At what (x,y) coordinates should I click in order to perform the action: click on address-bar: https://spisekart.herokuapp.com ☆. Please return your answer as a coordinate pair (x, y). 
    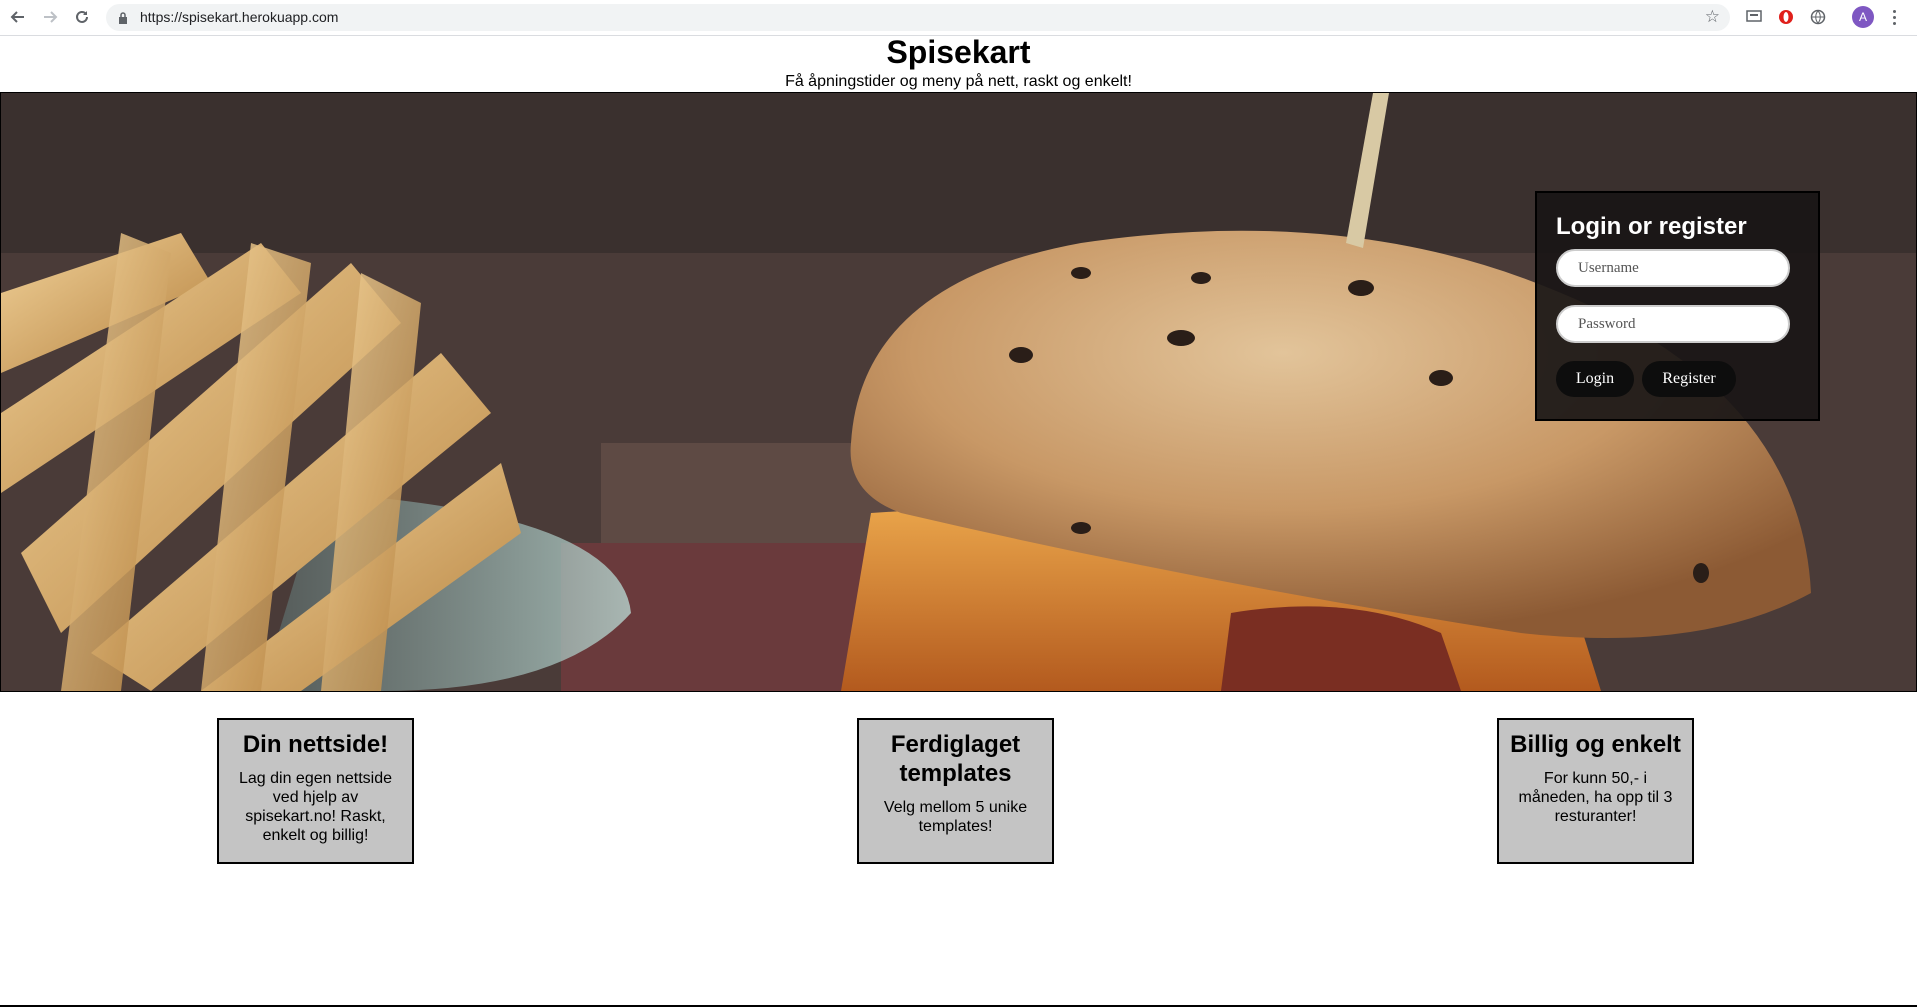
    Looking at the image, I should click on (918, 17).